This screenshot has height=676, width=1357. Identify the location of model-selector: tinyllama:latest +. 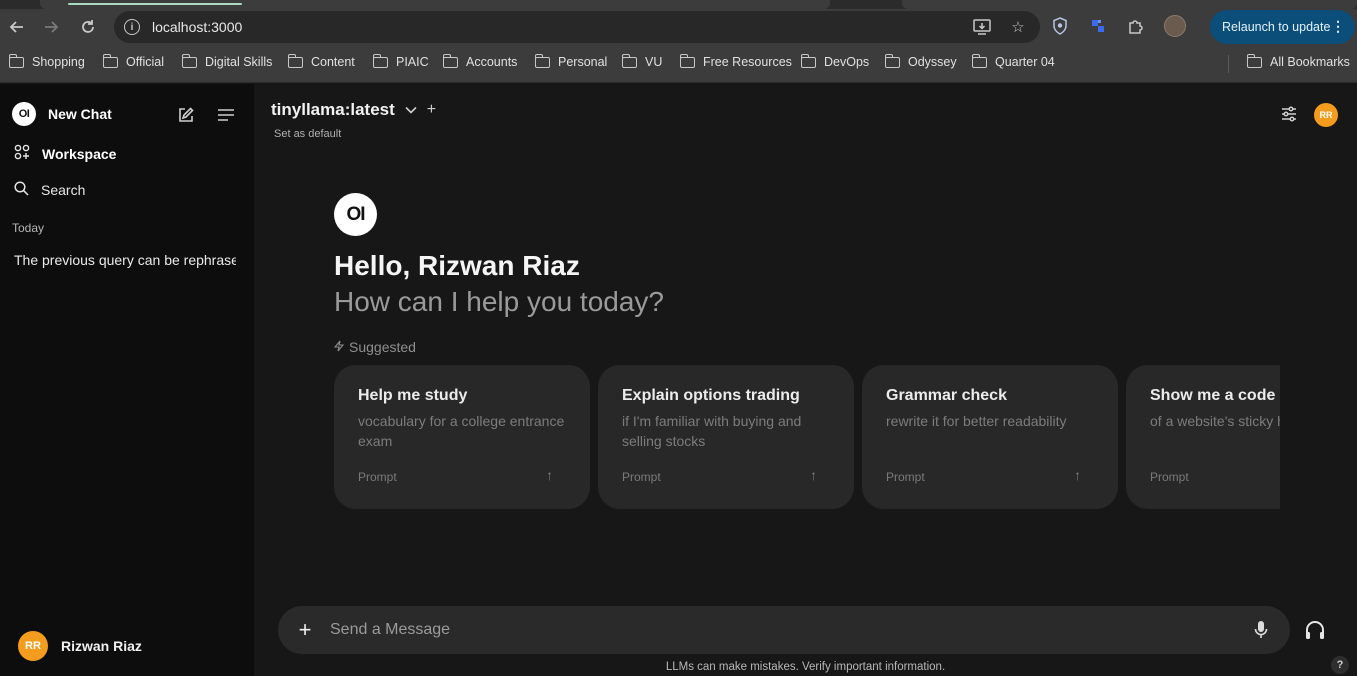
(353, 110).